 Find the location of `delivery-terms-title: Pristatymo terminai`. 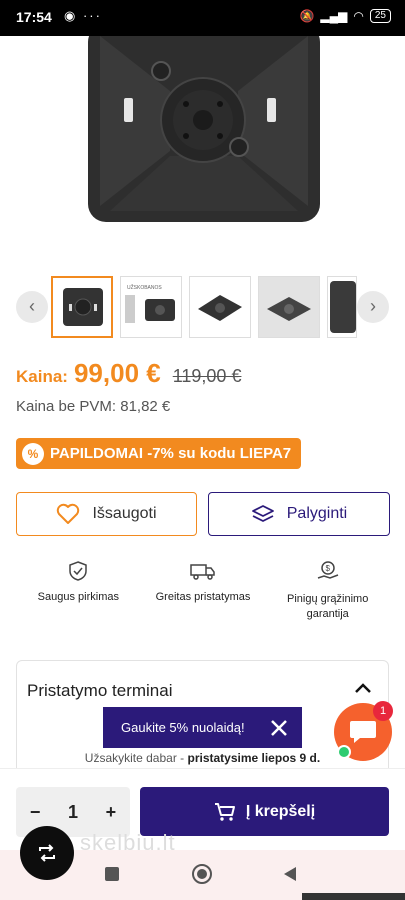

delivery-terms-title: Pristatymo terminai is located at coordinates (99, 691).